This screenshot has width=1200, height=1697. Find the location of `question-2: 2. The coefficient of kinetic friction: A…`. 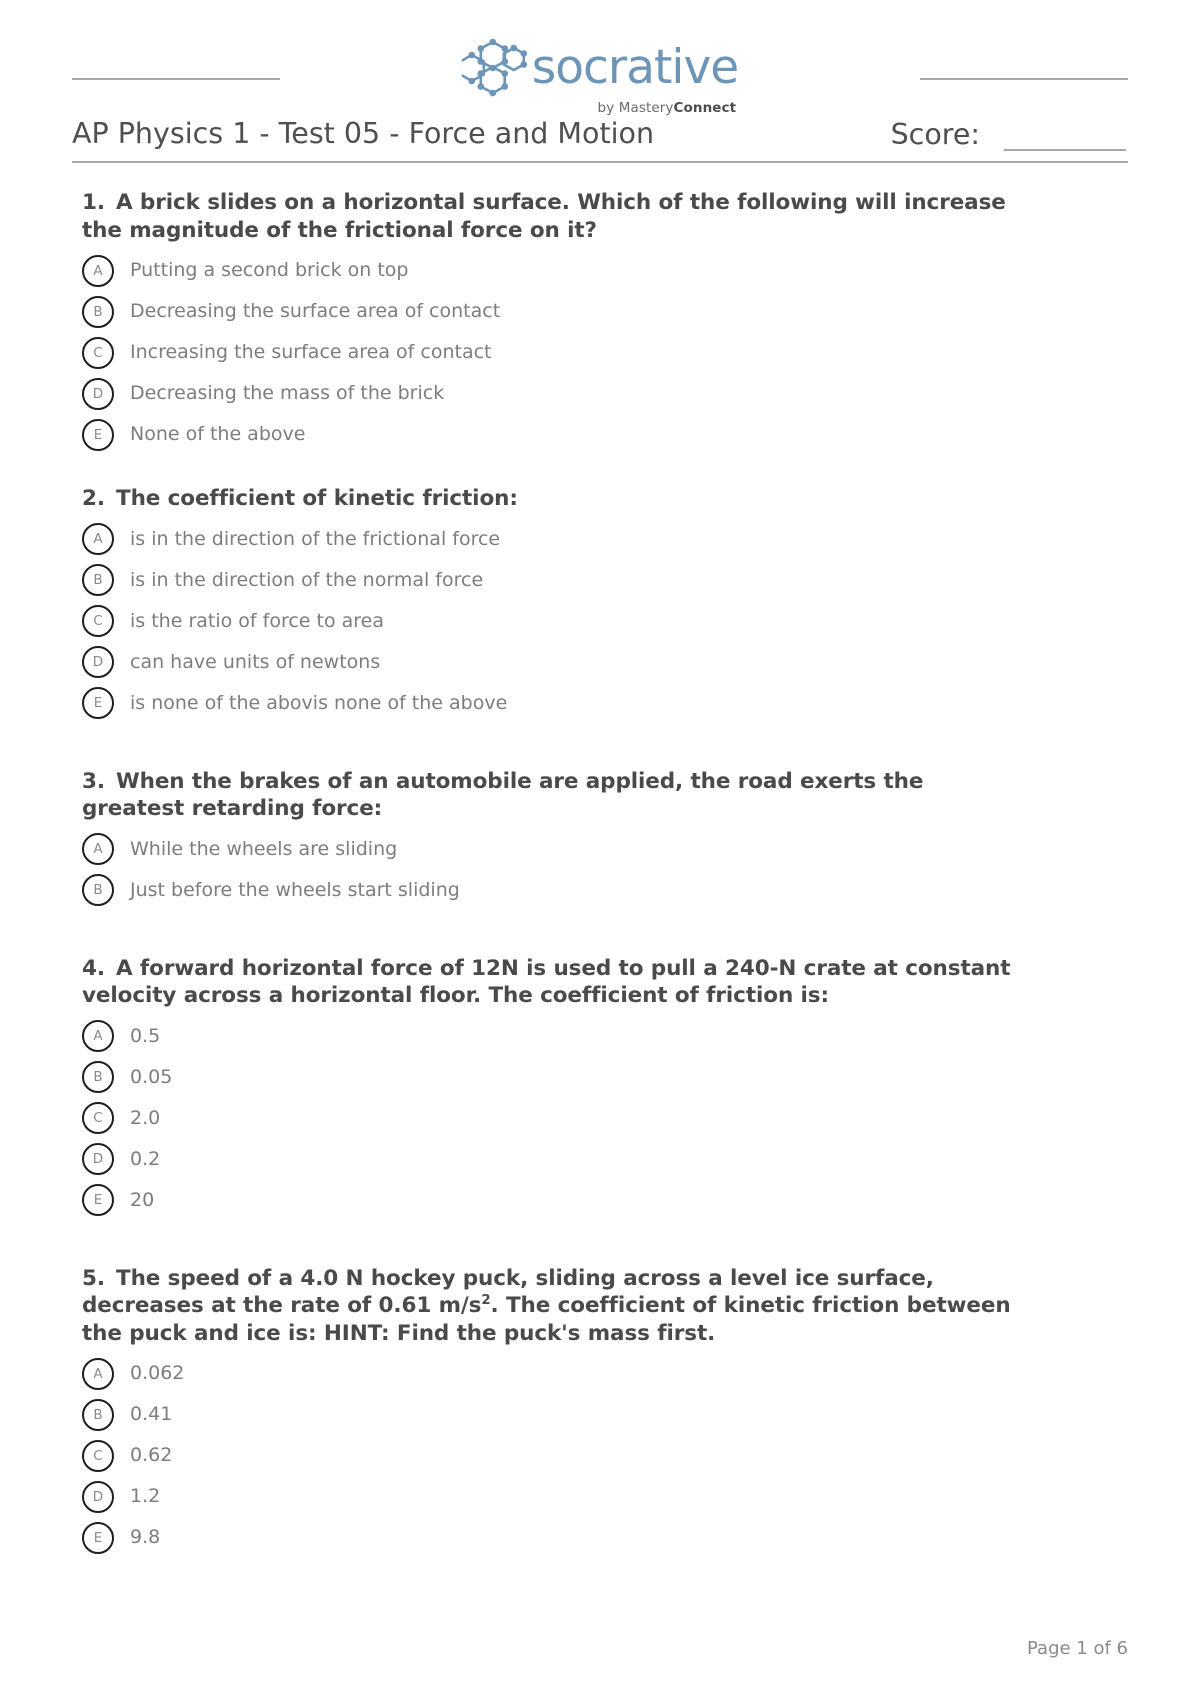

question-2: 2. The coefficient of kinetic friction: A… is located at coordinates (605, 604).